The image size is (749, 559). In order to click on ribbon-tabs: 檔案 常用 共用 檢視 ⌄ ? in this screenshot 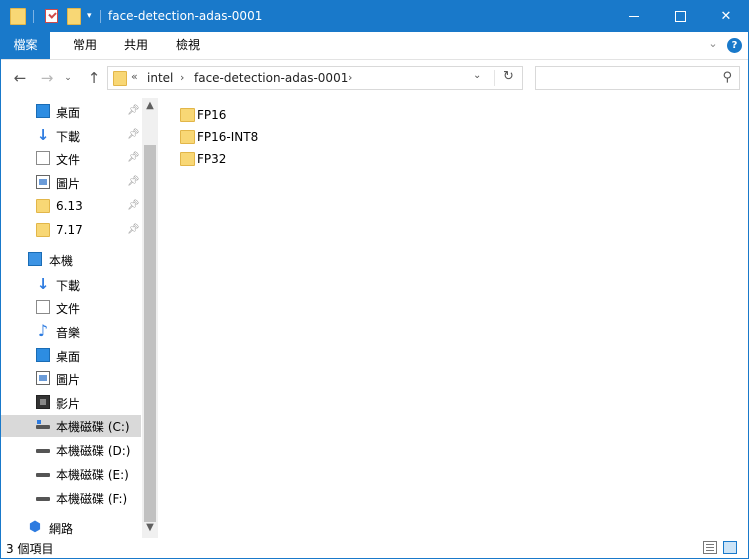, I will do `click(374, 46)`.